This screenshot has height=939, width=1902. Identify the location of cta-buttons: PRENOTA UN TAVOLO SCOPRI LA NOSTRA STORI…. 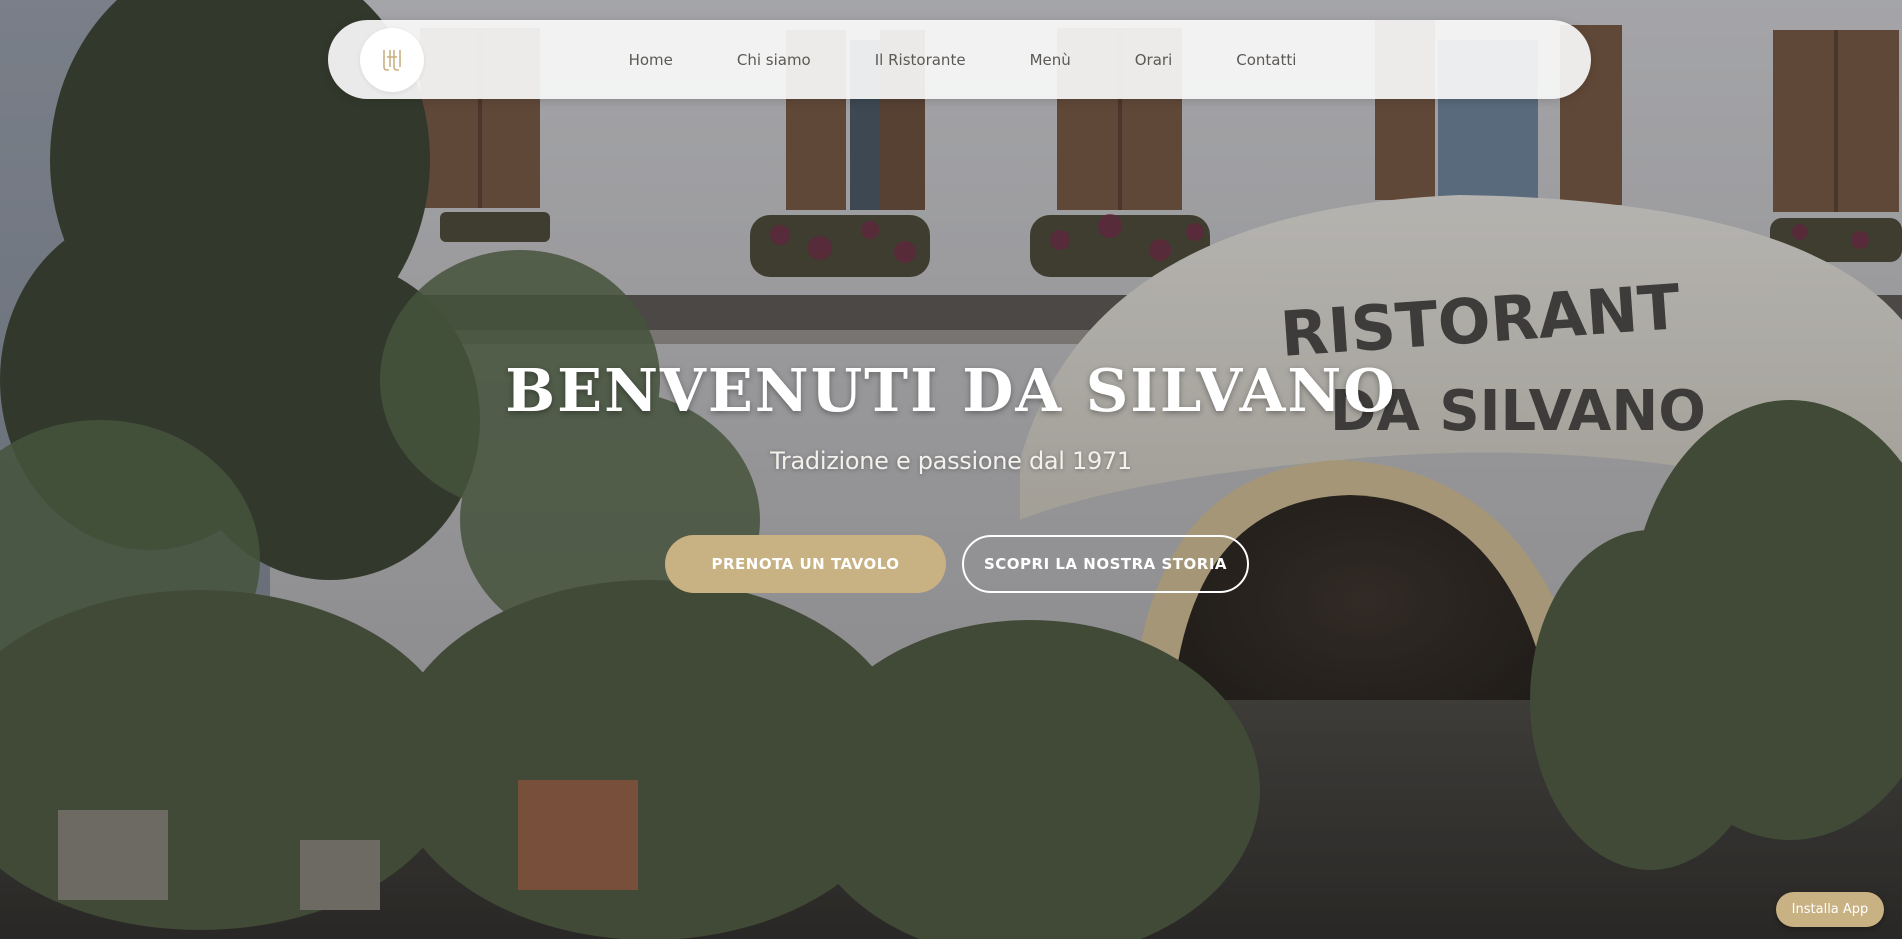
(951, 564).